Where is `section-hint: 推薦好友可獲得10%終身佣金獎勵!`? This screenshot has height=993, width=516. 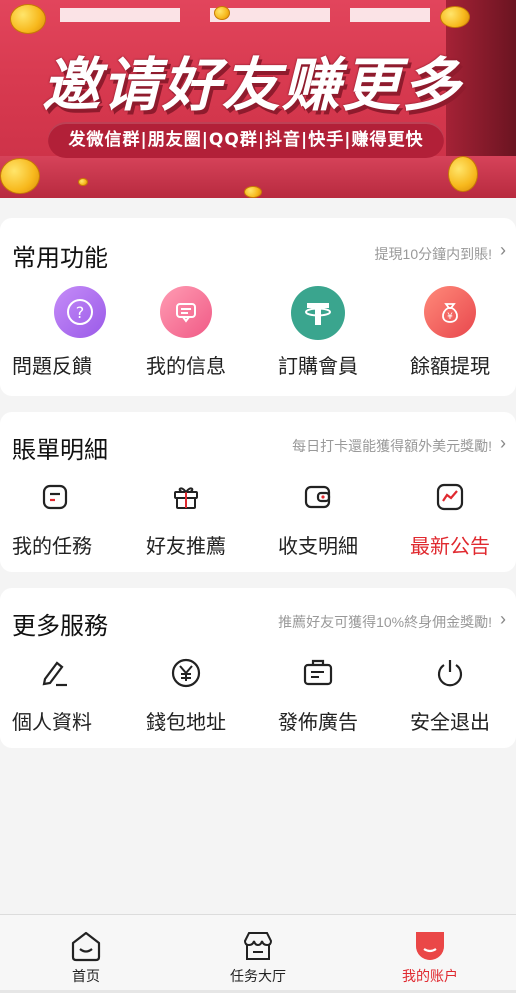 section-hint: 推薦好友可獲得10%終身佣金獎勵! is located at coordinates (385, 622).